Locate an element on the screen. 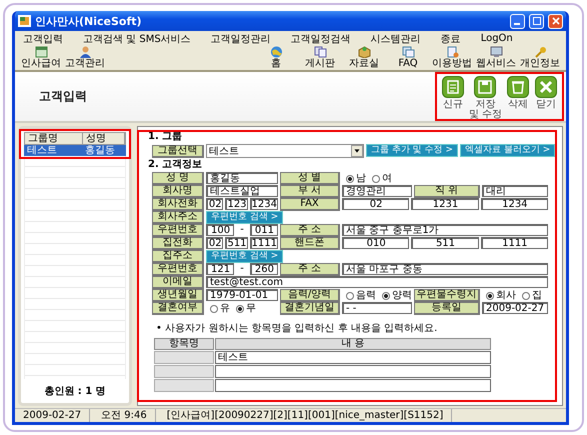 The width and height of the screenshot is (587, 435). window-title: 인사만사(NiceSoft) is located at coordinates (89, 21).